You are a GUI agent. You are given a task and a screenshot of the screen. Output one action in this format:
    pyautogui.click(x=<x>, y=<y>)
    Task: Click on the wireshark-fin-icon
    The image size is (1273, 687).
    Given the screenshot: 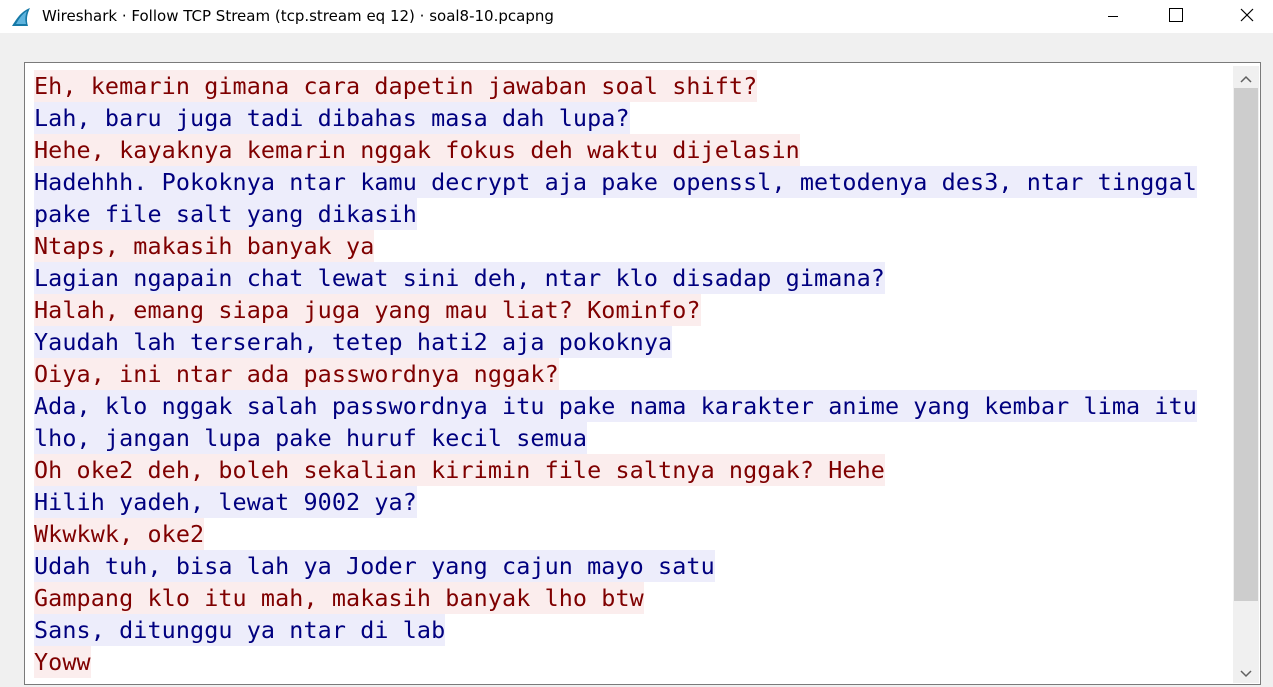 What is the action you would take?
    pyautogui.click(x=22, y=17)
    